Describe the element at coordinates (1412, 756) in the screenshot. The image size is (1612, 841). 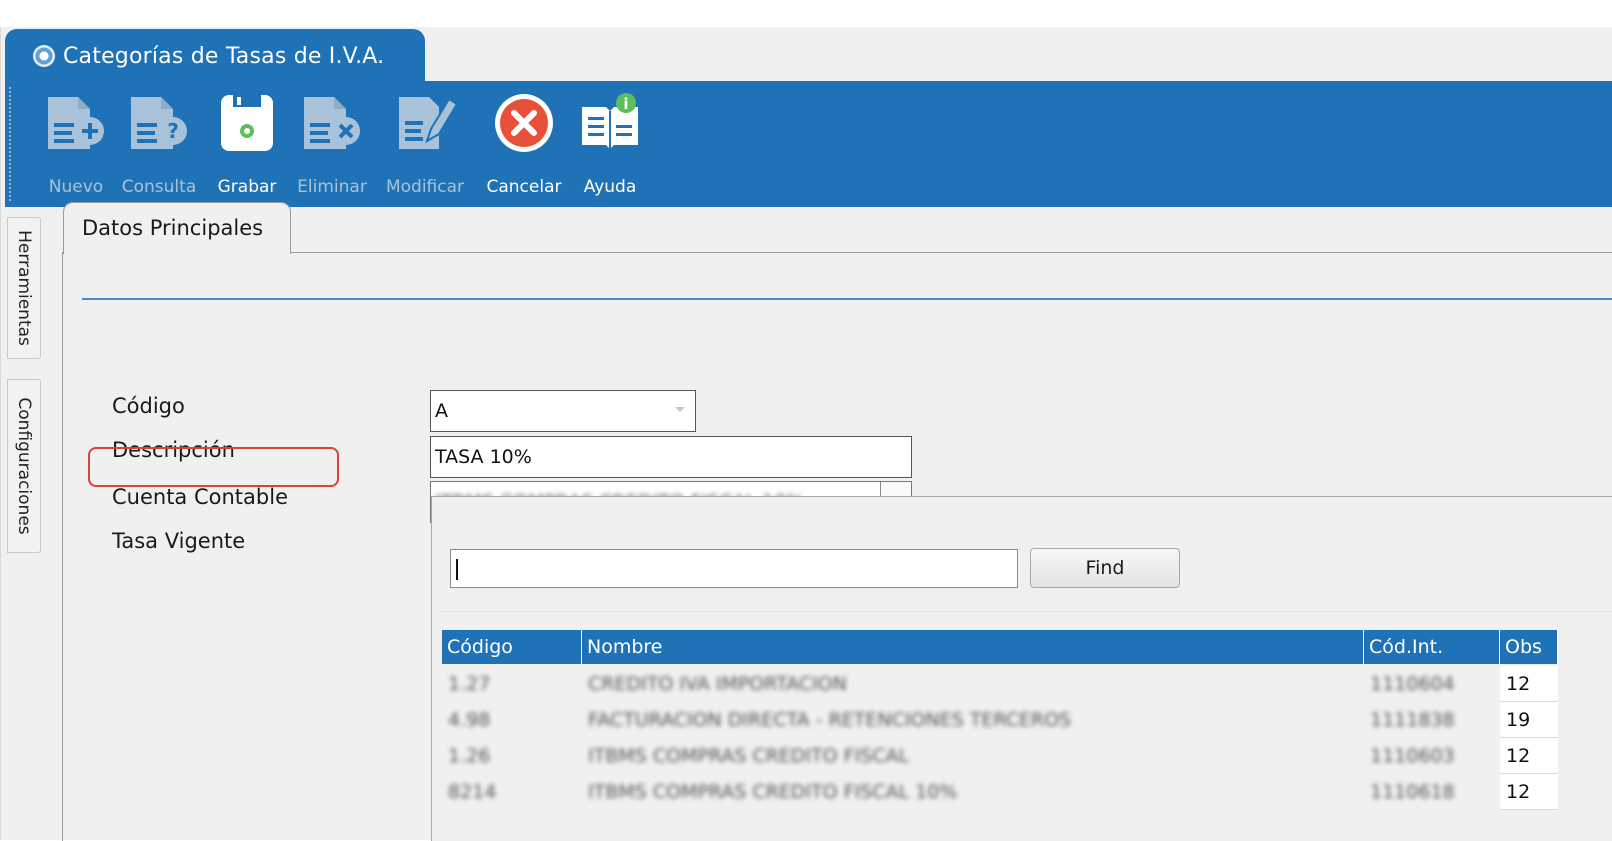
I see `cell-cod-int: 1110603` at that location.